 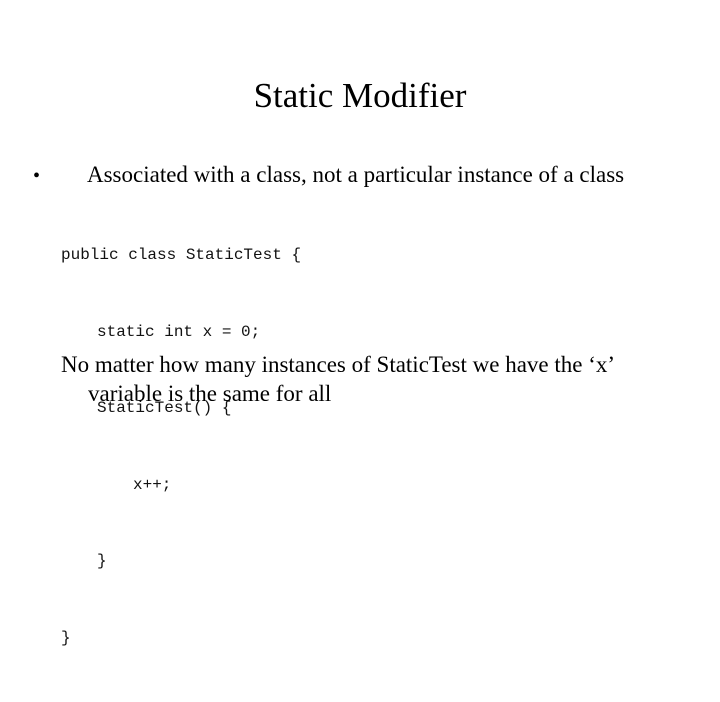 I want to click on code-line-class-decl: public class StaticTest {, so click(x=181, y=255).